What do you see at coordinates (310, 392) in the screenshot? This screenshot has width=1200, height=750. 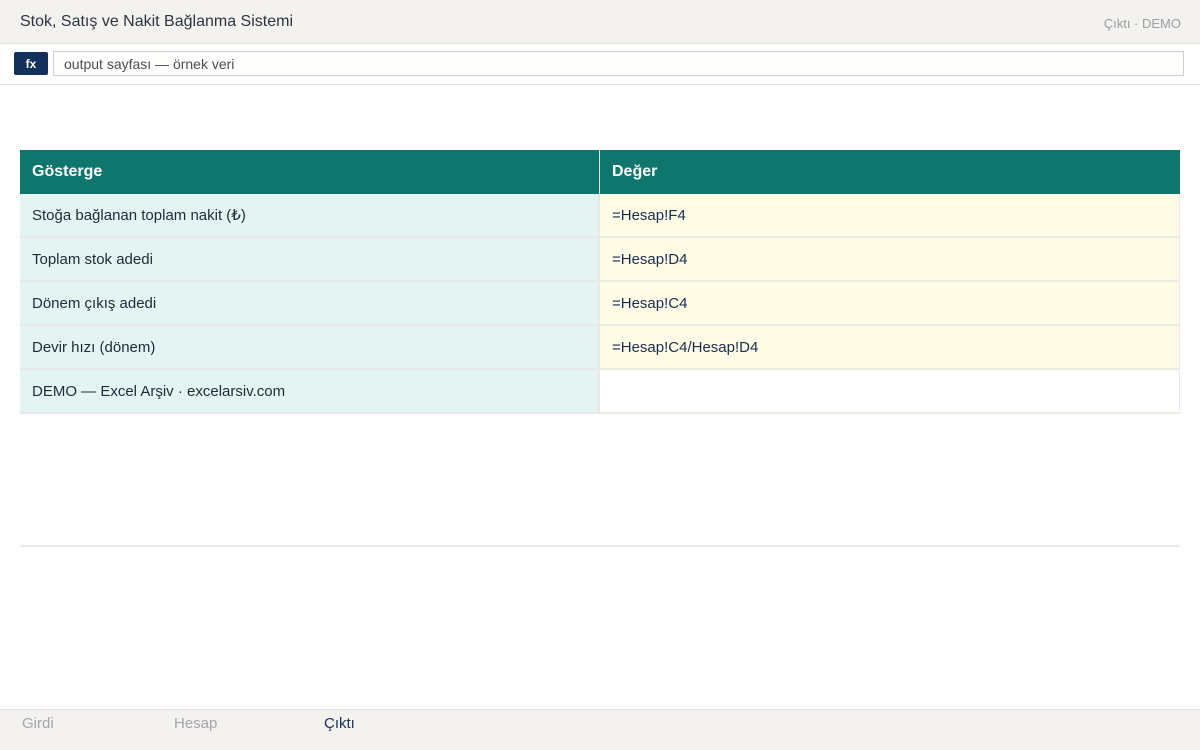 I see `label-cell: DEMO — Excel Arşiv · excelarsiv.com` at bounding box center [310, 392].